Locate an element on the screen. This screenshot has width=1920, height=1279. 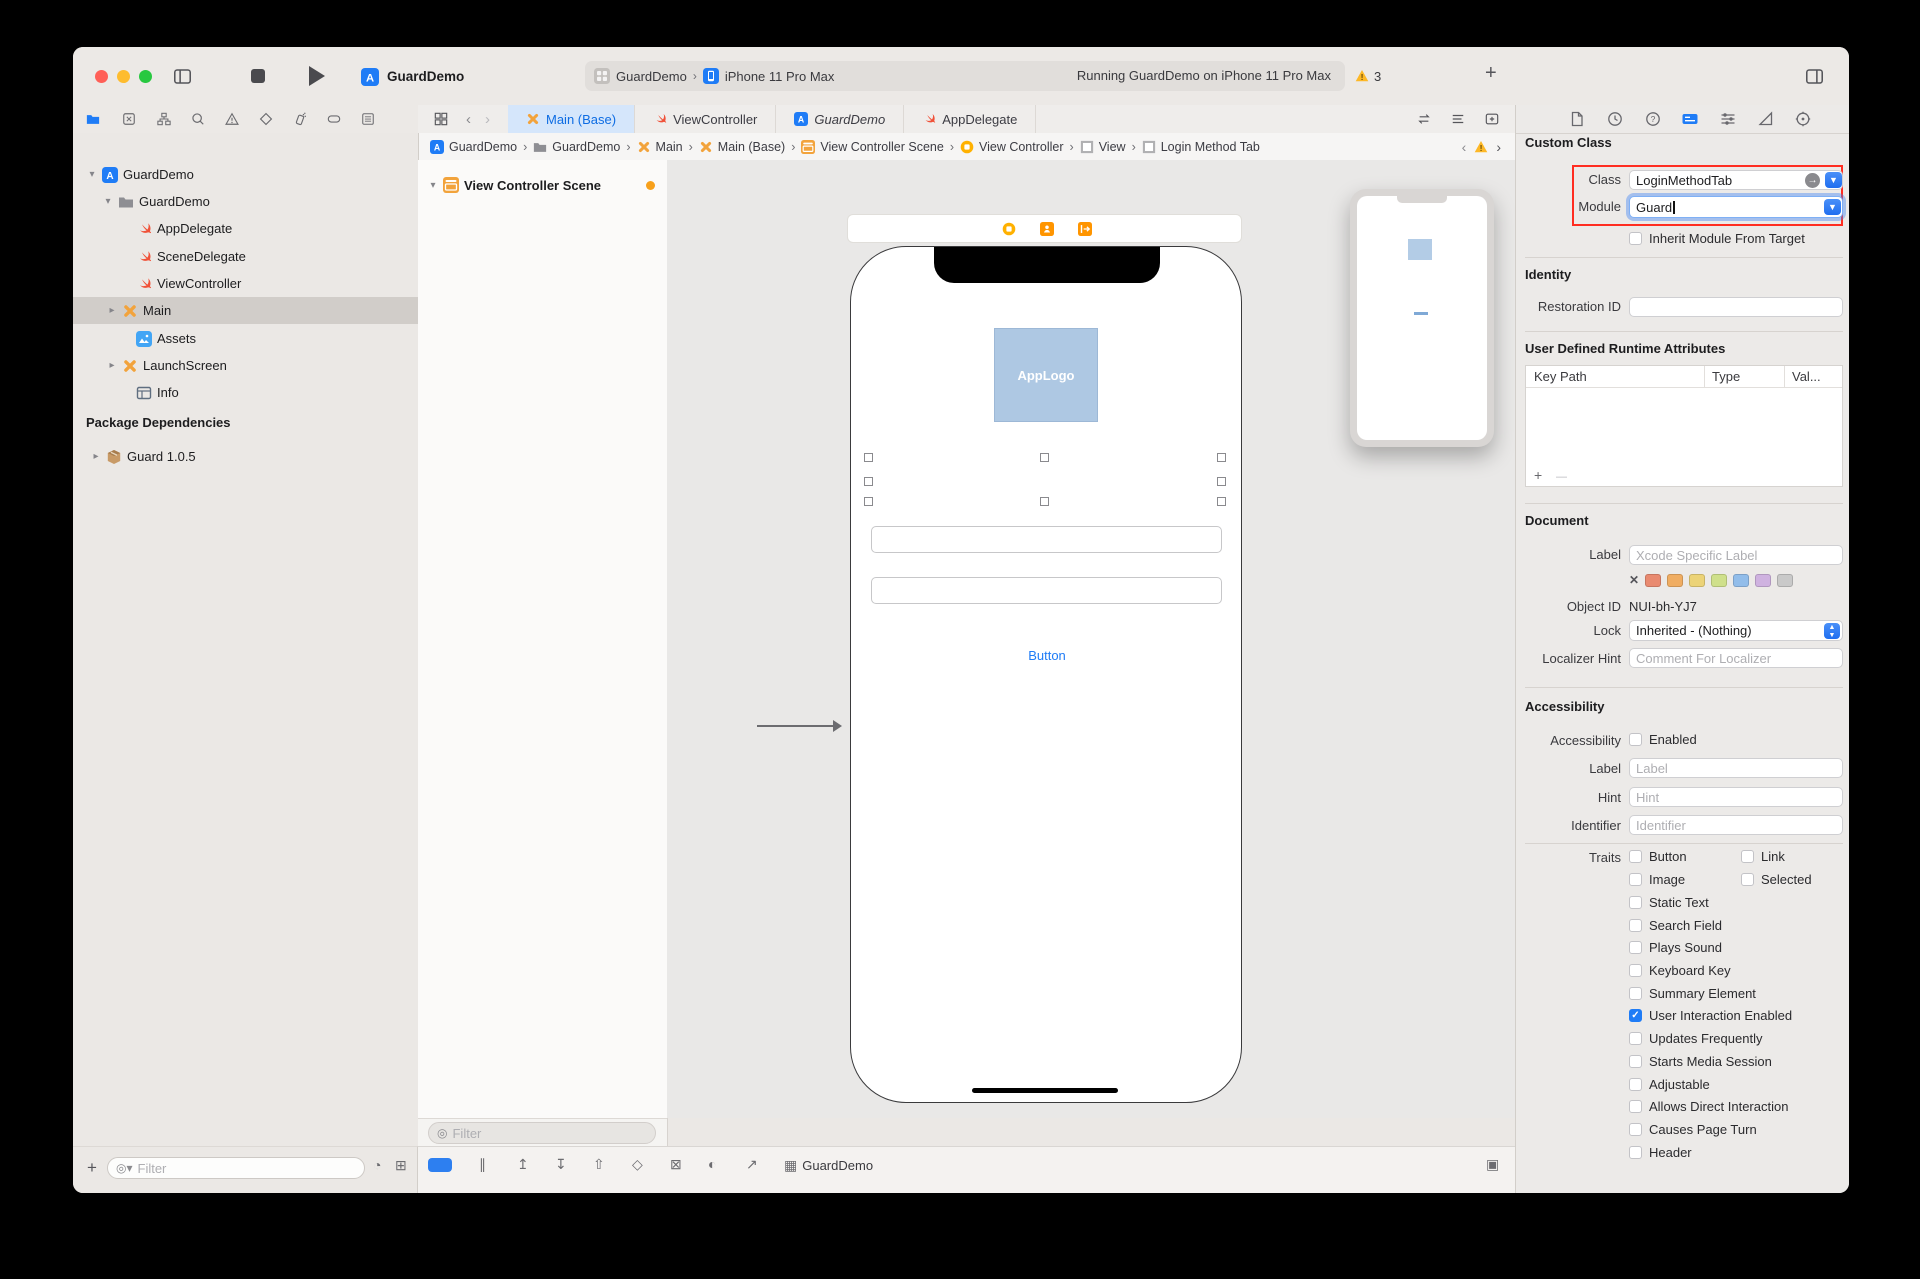
project-navigator-icon is located at coordinates (93, 119).